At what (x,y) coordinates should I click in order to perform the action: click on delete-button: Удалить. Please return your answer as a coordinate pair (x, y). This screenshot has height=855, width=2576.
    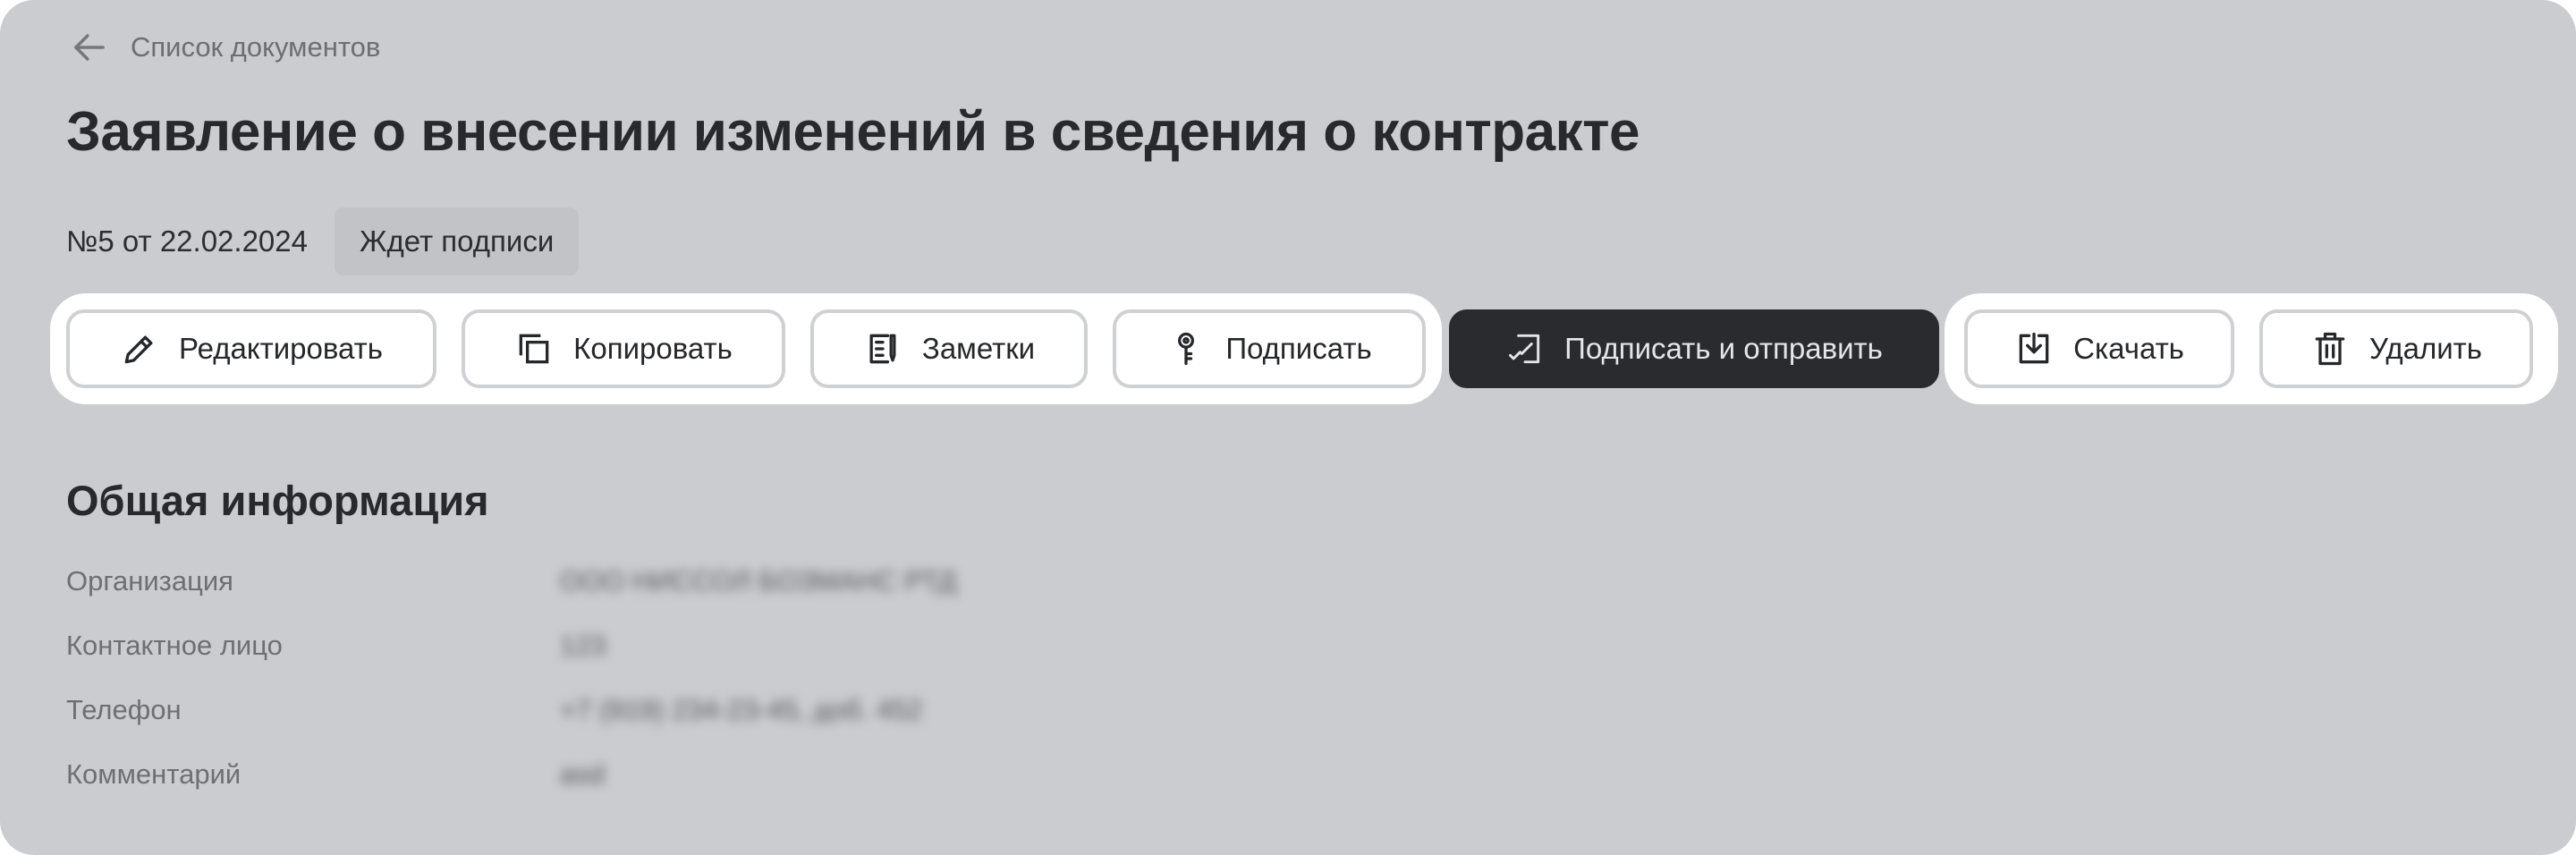
    Looking at the image, I should click on (2396, 348).